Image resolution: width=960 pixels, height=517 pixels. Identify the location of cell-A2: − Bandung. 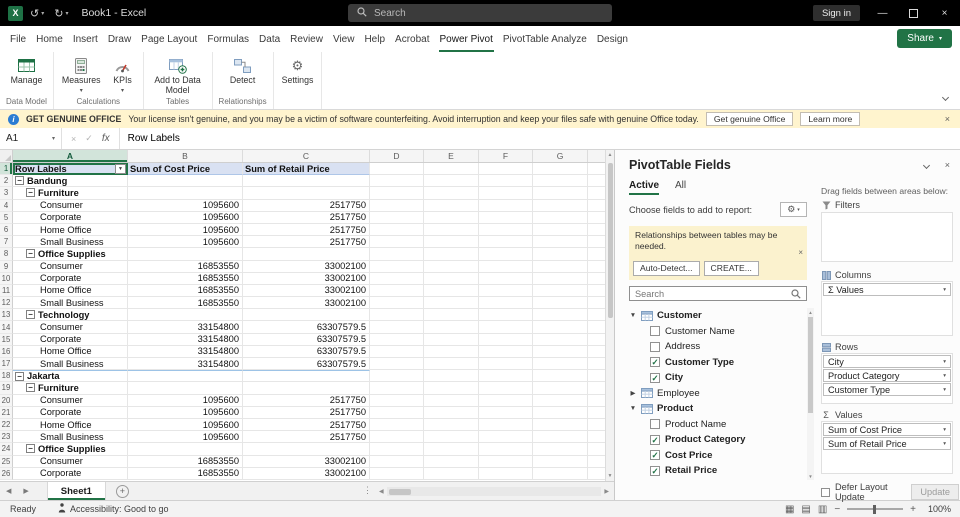
(70, 181).